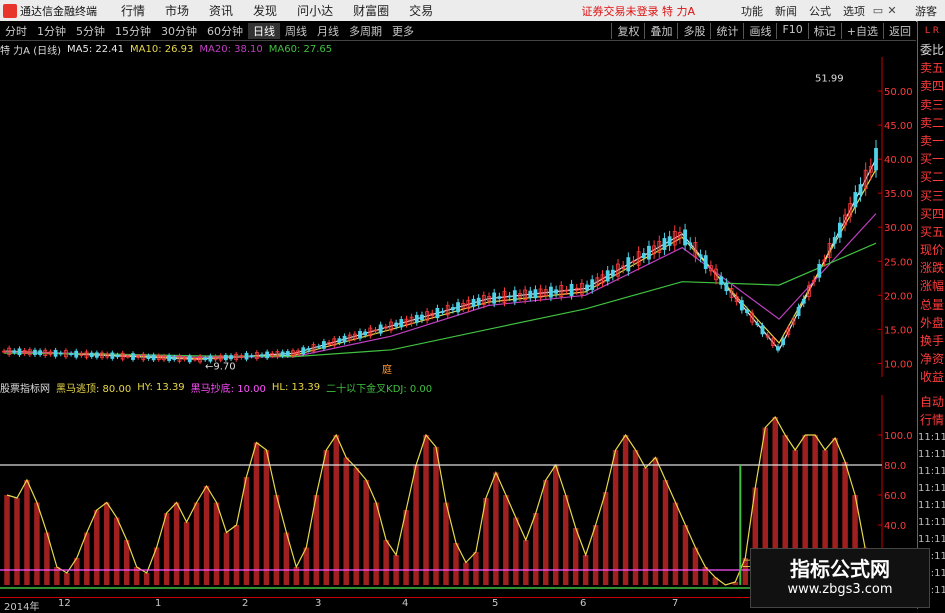 This screenshot has width=945, height=613. What do you see at coordinates (931, 305) in the screenshot?
I see `side-item: 总量` at bounding box center [931, 305].